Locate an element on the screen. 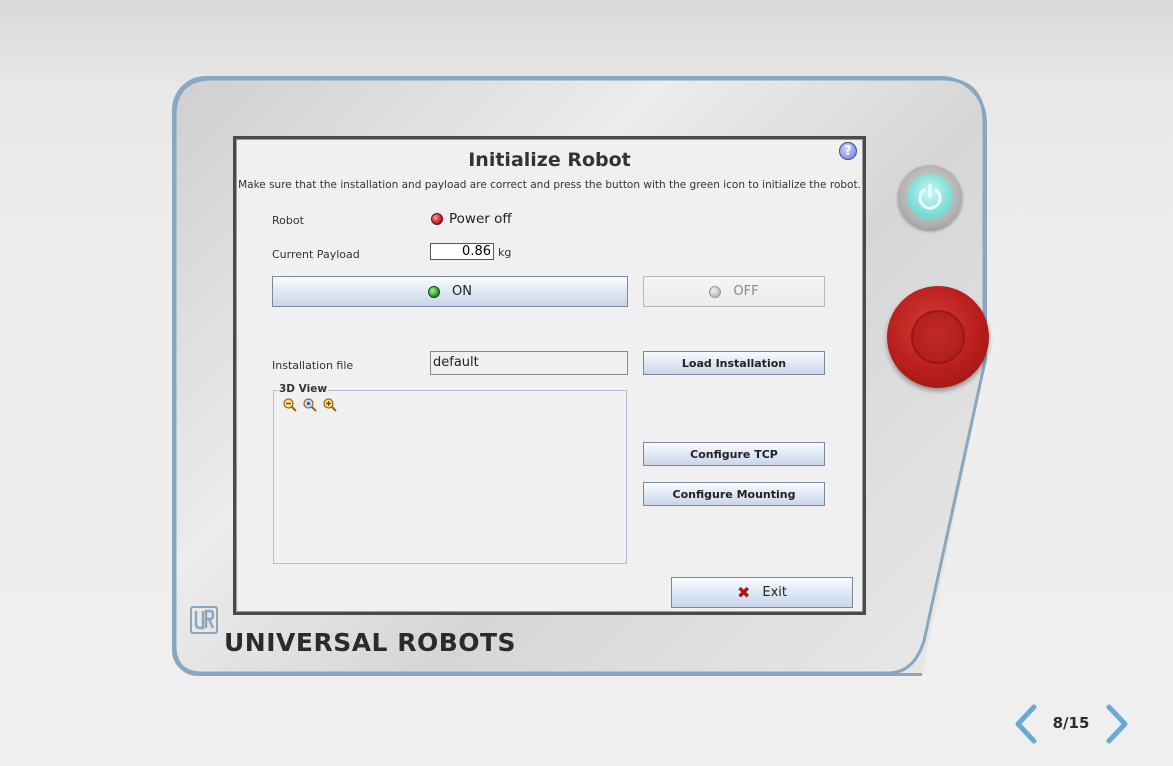 The image size is (1173, 766). 3d-view-label: 3D View is located at coordinates (303, 389).